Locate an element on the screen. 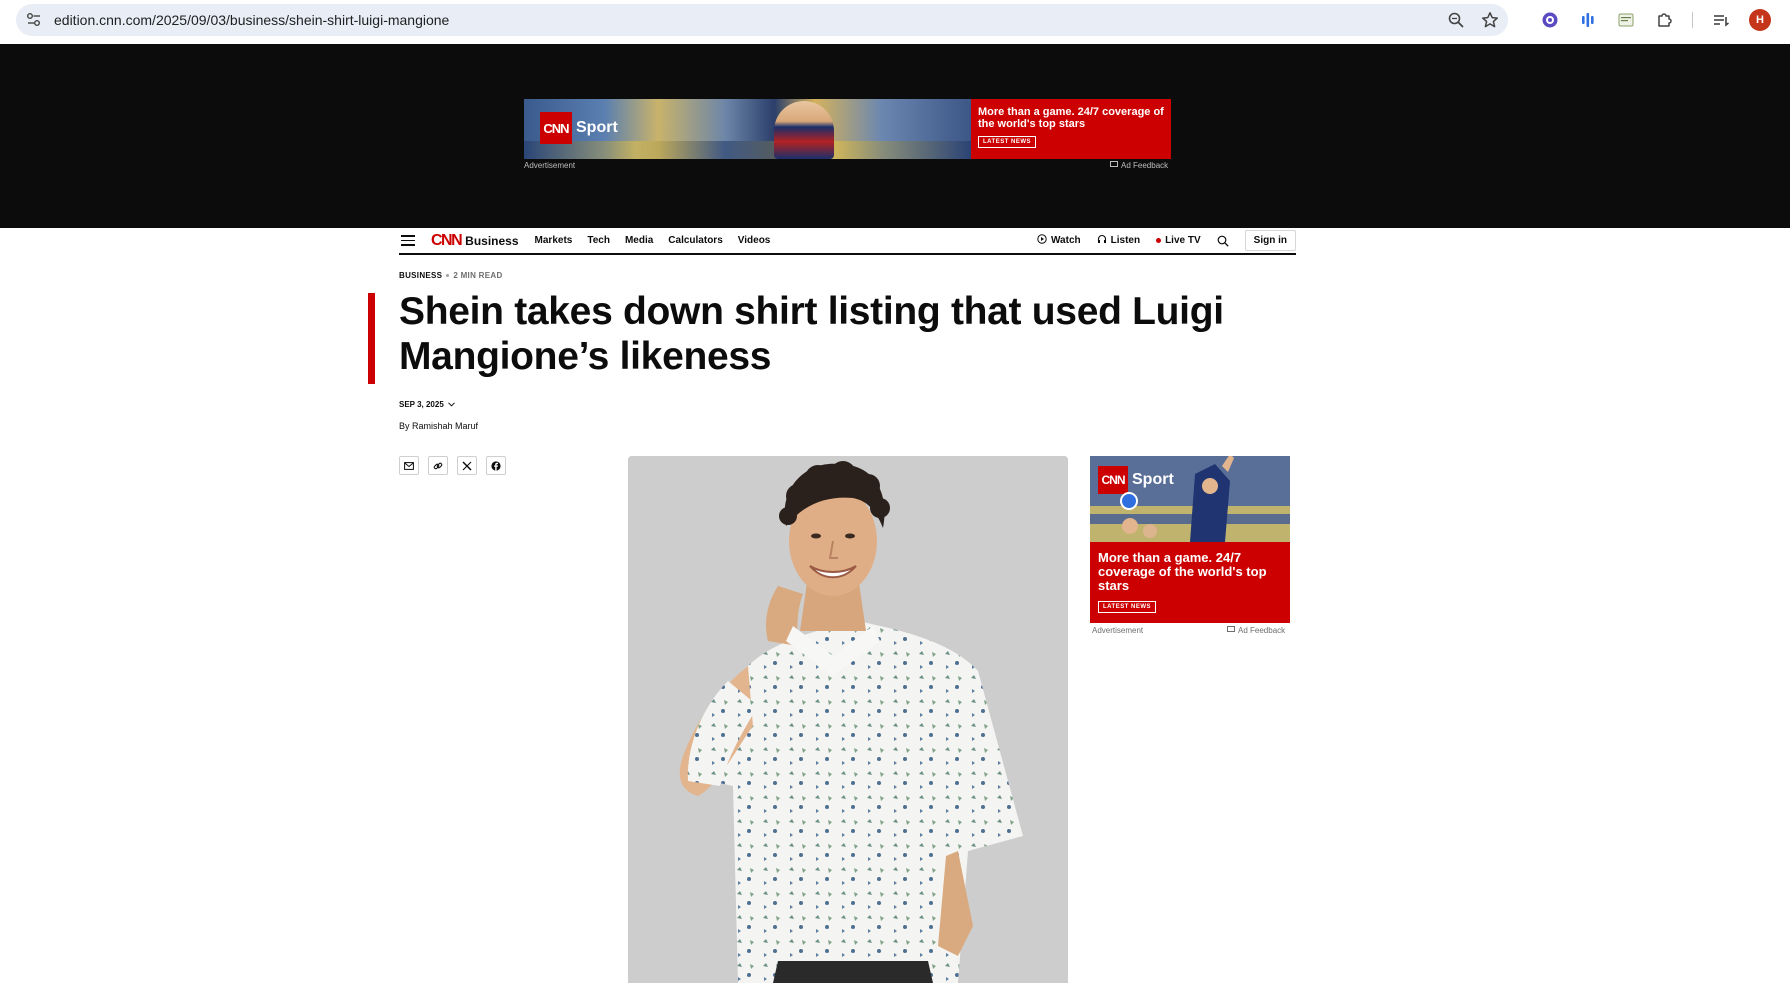  zoom-icon is located at coordinates (1456, 20).